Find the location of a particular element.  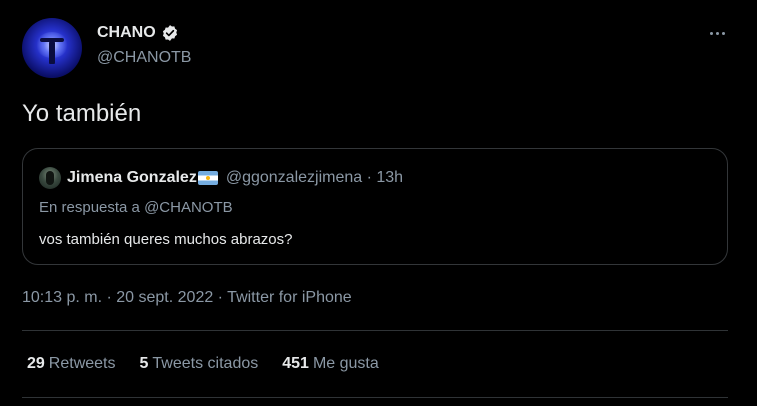

retweets-count: 29 Retweets is located at coordinates (71, 364).